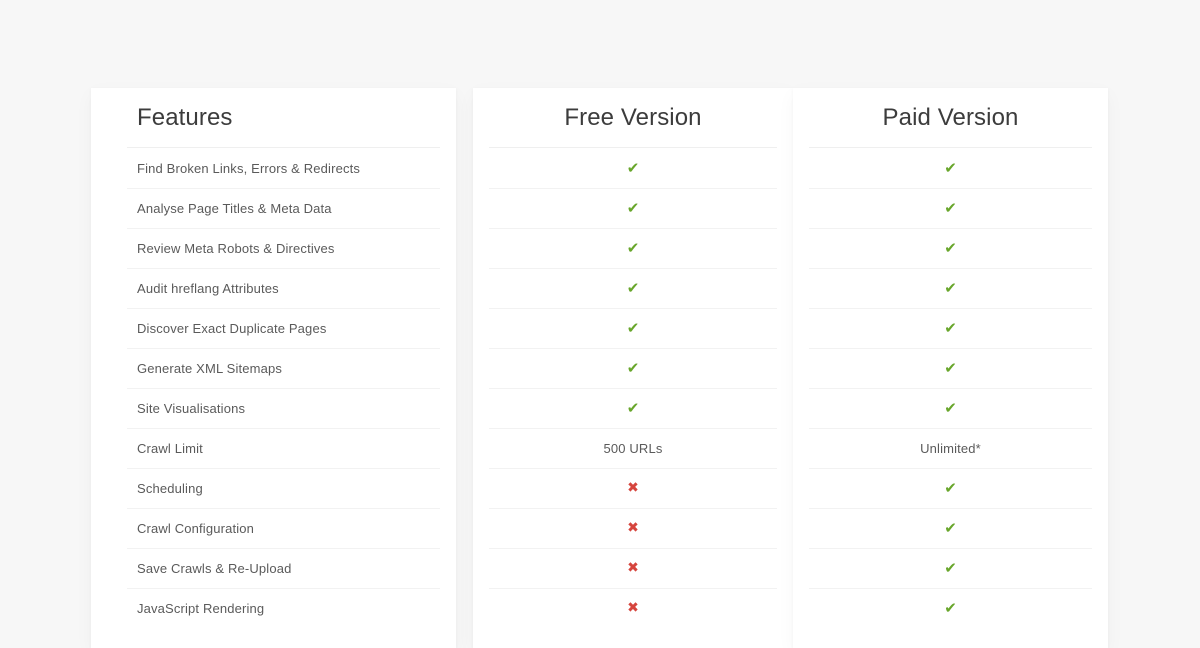 The image size is (1200, 648). What do you see at coordinates (273, 448) in the screenshot?
I see `table-row: Crawl Limit` at bounding box center [273, 448].